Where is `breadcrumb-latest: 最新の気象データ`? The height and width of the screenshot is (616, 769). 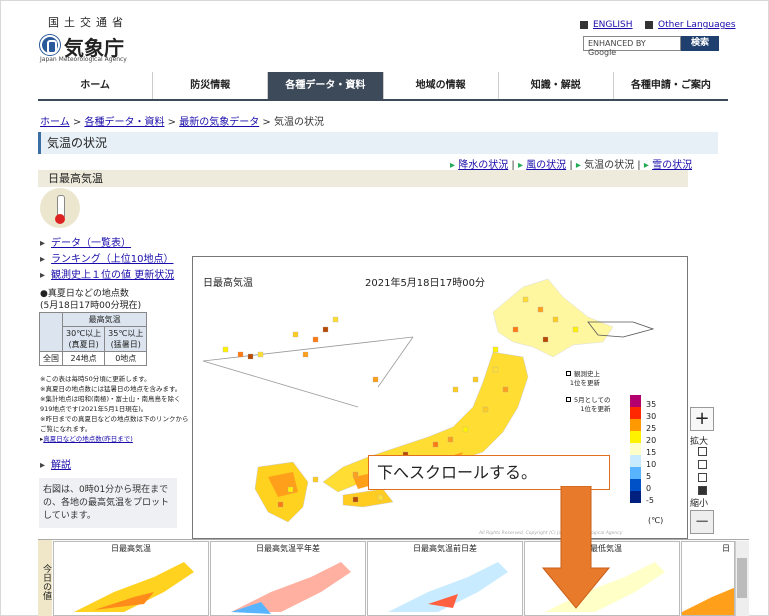 breadcrumb-latest: 最新の気象データ is located at coordinates (219, 122).